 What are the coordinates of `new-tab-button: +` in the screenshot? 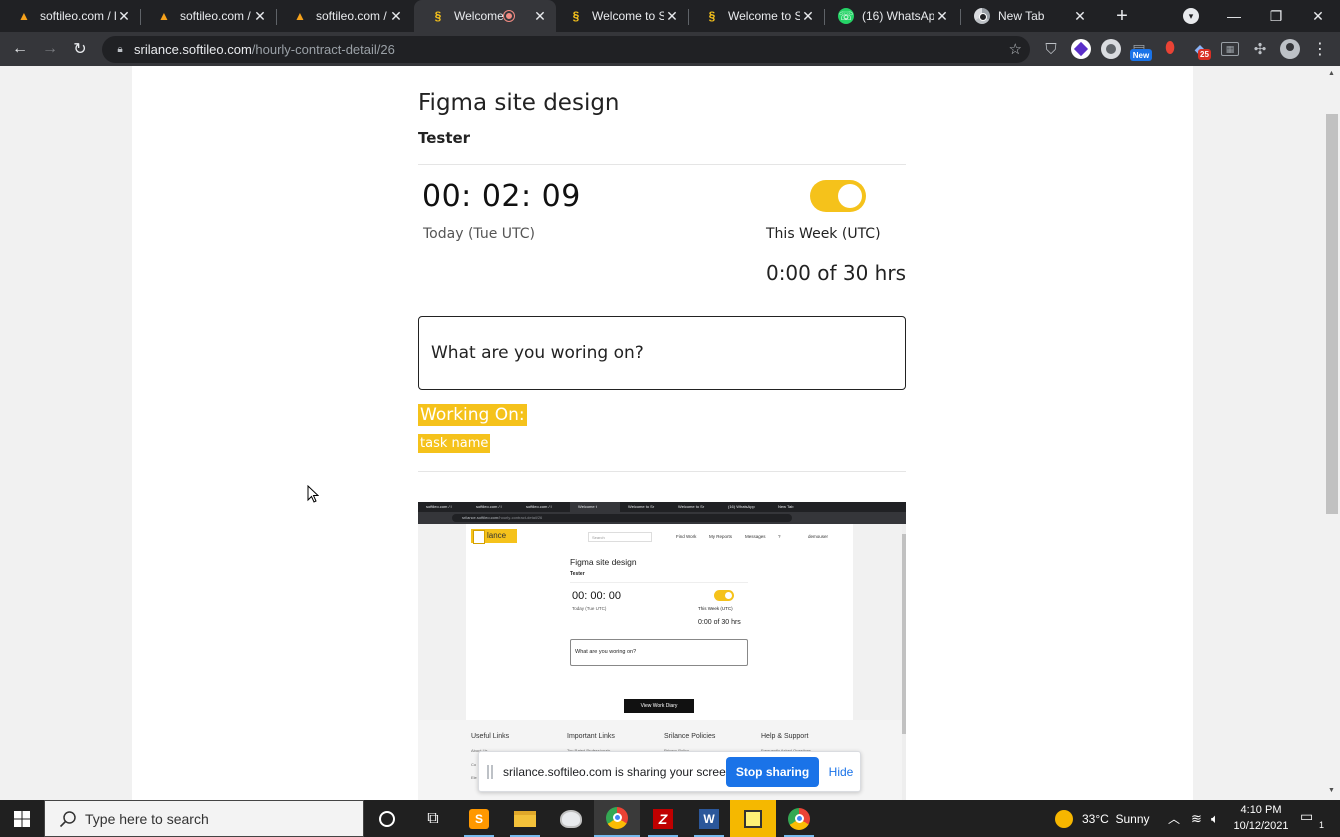 It's located at (1122, 16).